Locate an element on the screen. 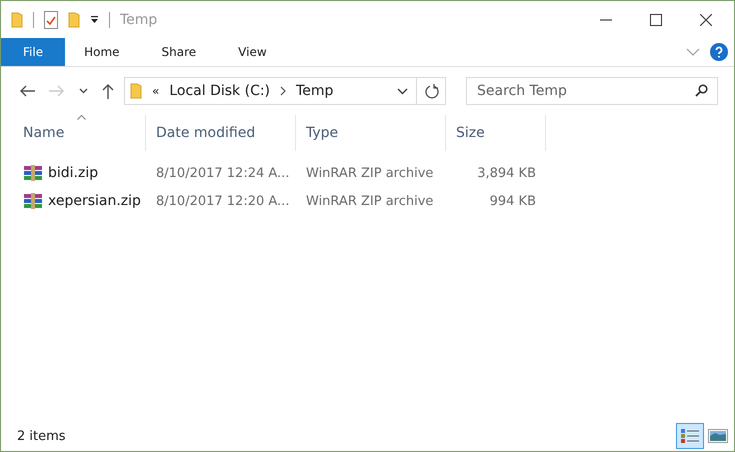  table-cell-text: 3,894 KB is located at coordinates (506, 173).